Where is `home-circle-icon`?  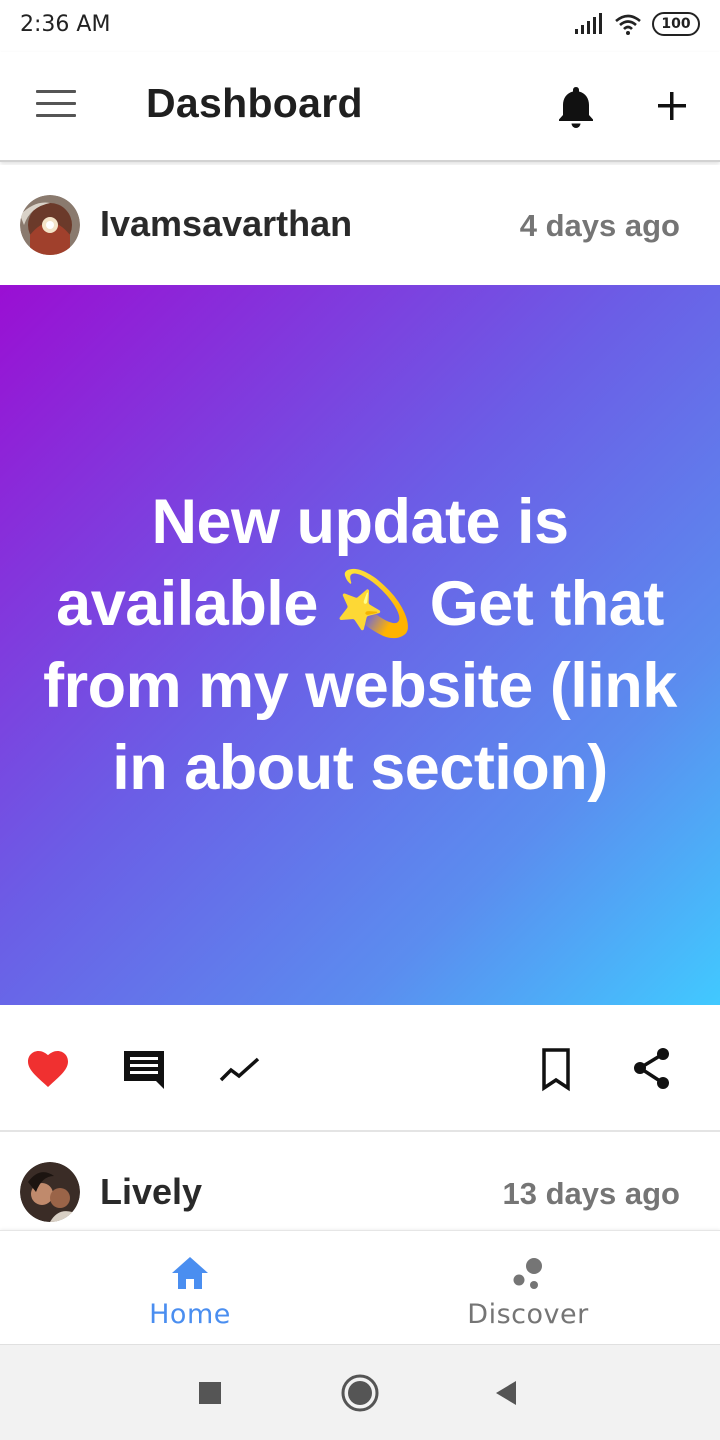 home-circle-icon is located at coordinates (360, 1393).